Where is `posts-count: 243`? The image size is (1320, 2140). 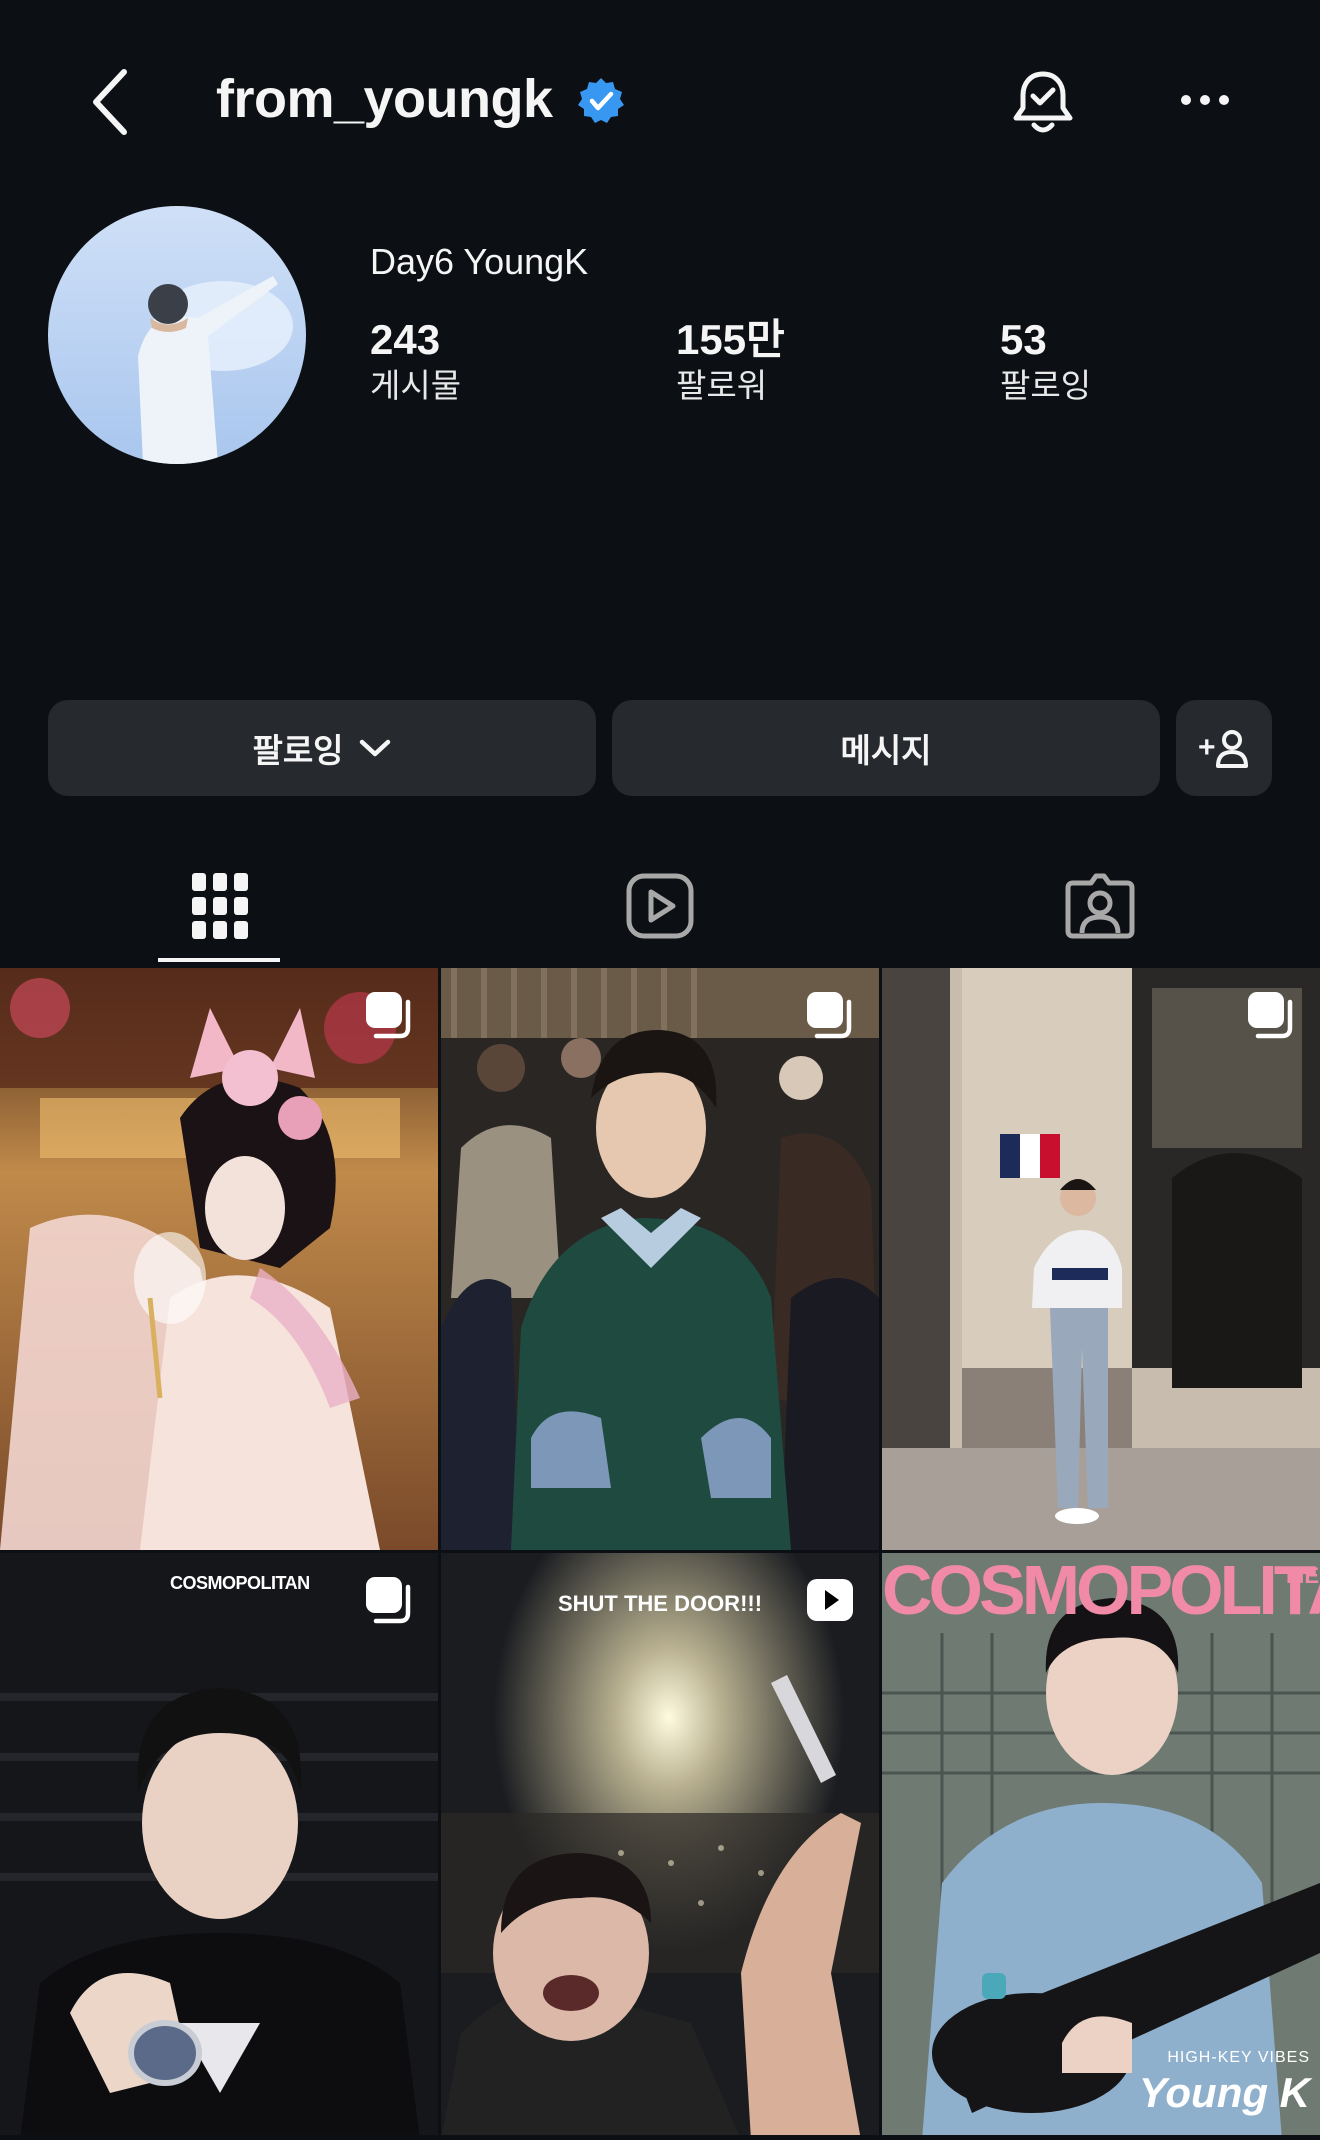
posts-count: 243 is located at coordinates (405, 339).